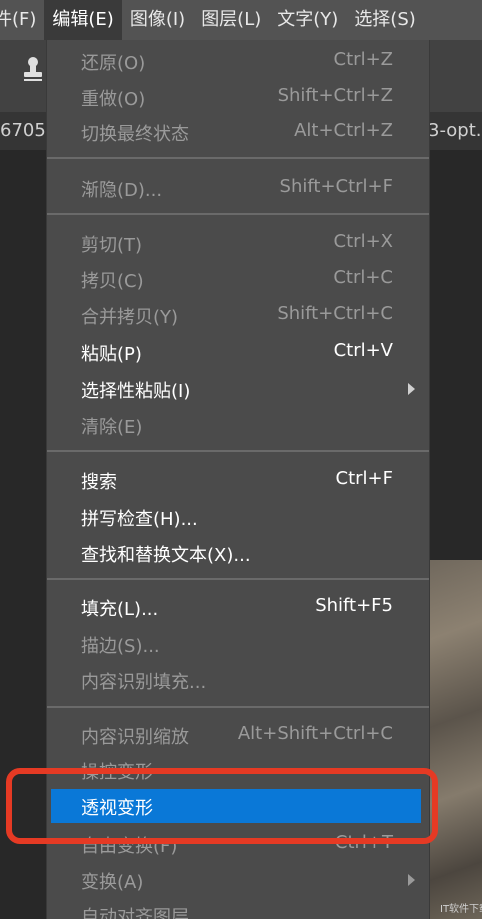  I want to click on menu-item-shortcut: Ctrl+F, so click(364, 478).